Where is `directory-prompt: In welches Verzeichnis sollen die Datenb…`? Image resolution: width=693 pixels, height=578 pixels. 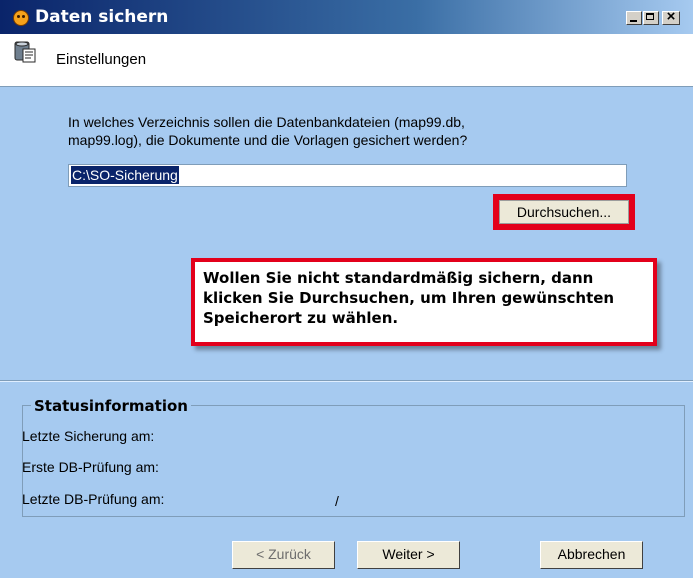 directory-prompt: In welches Verzeichnis sollen die Datenb… is located at coordinates (338, 131).